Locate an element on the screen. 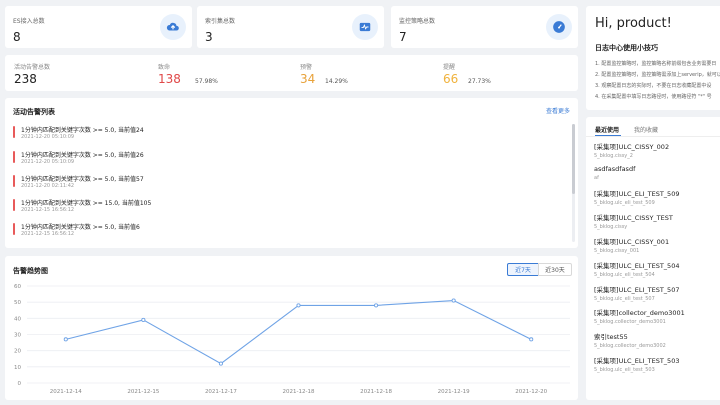 This screenshot has width=720, height=405. stat-card-index: 索引集总数 3 is located at coordinates (290, 27).